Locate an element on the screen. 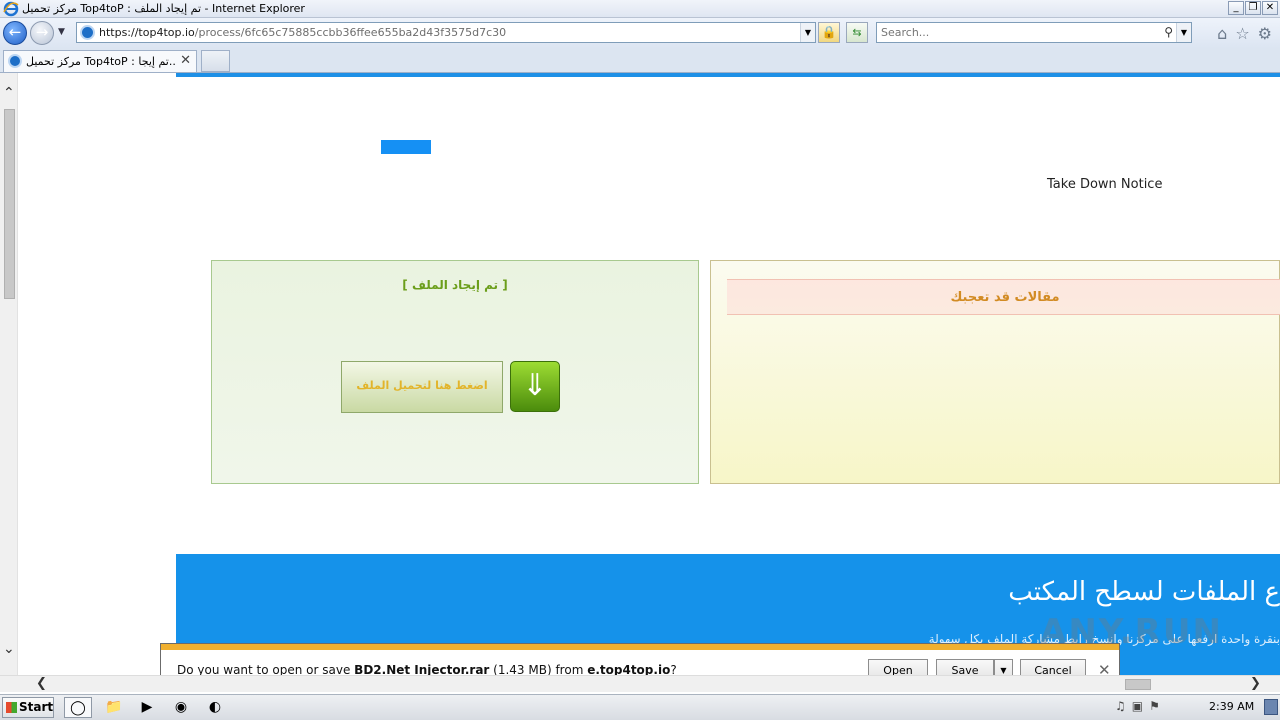 Image resolution: width=1280 pixels, height=720 pixels. system-tray: ♫▣⚑ 2:39 AM is located at coordinates (1197, 707).